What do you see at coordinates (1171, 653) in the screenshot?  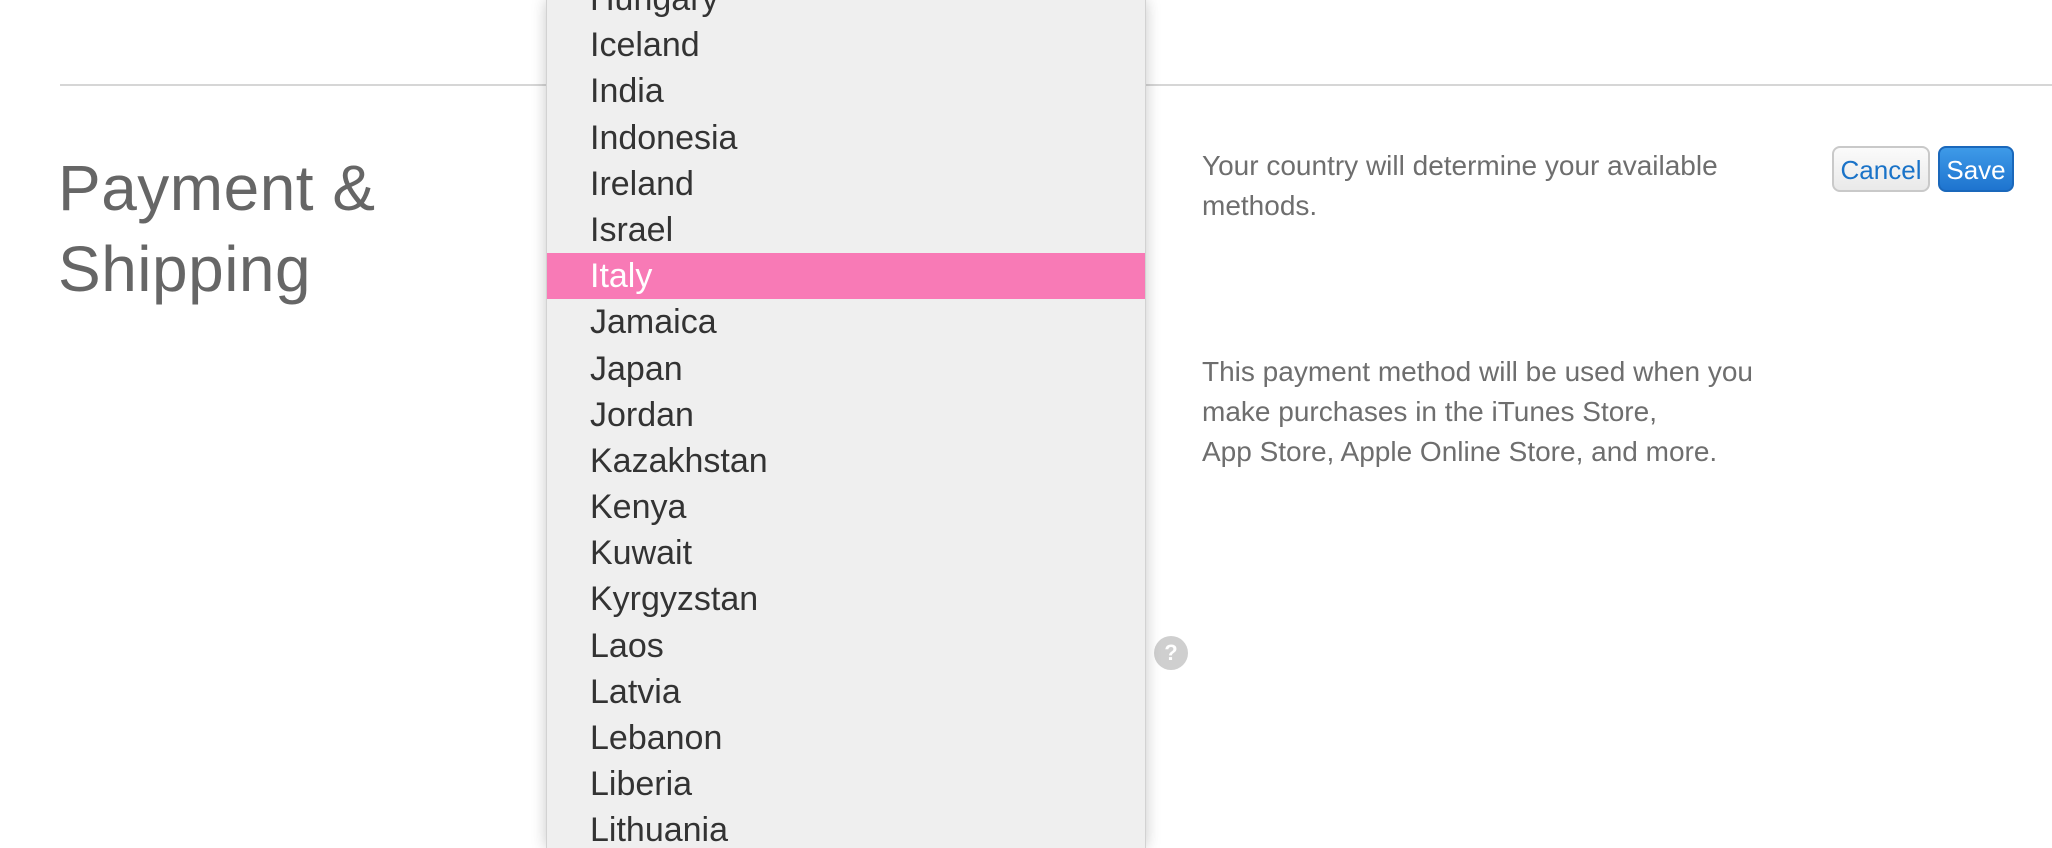 I see `help-icon: ?` at bounding box center [1171, 653].